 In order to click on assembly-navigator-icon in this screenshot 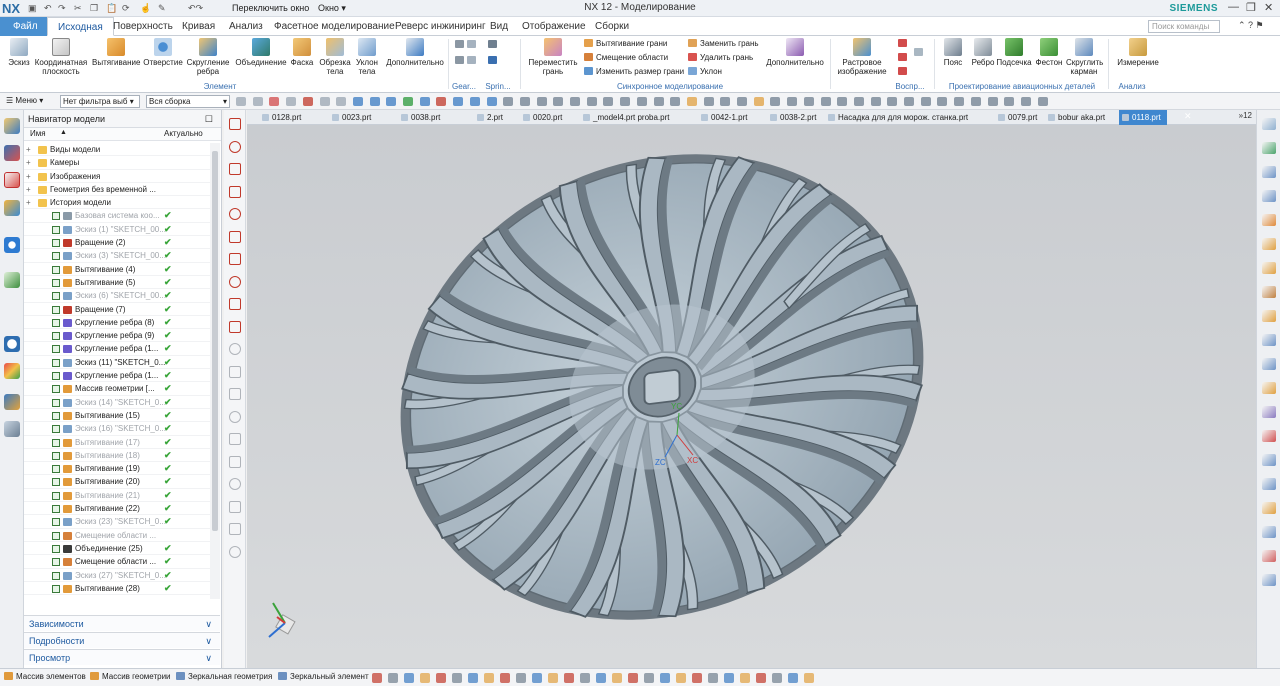, I will do `click(12, 153)`.